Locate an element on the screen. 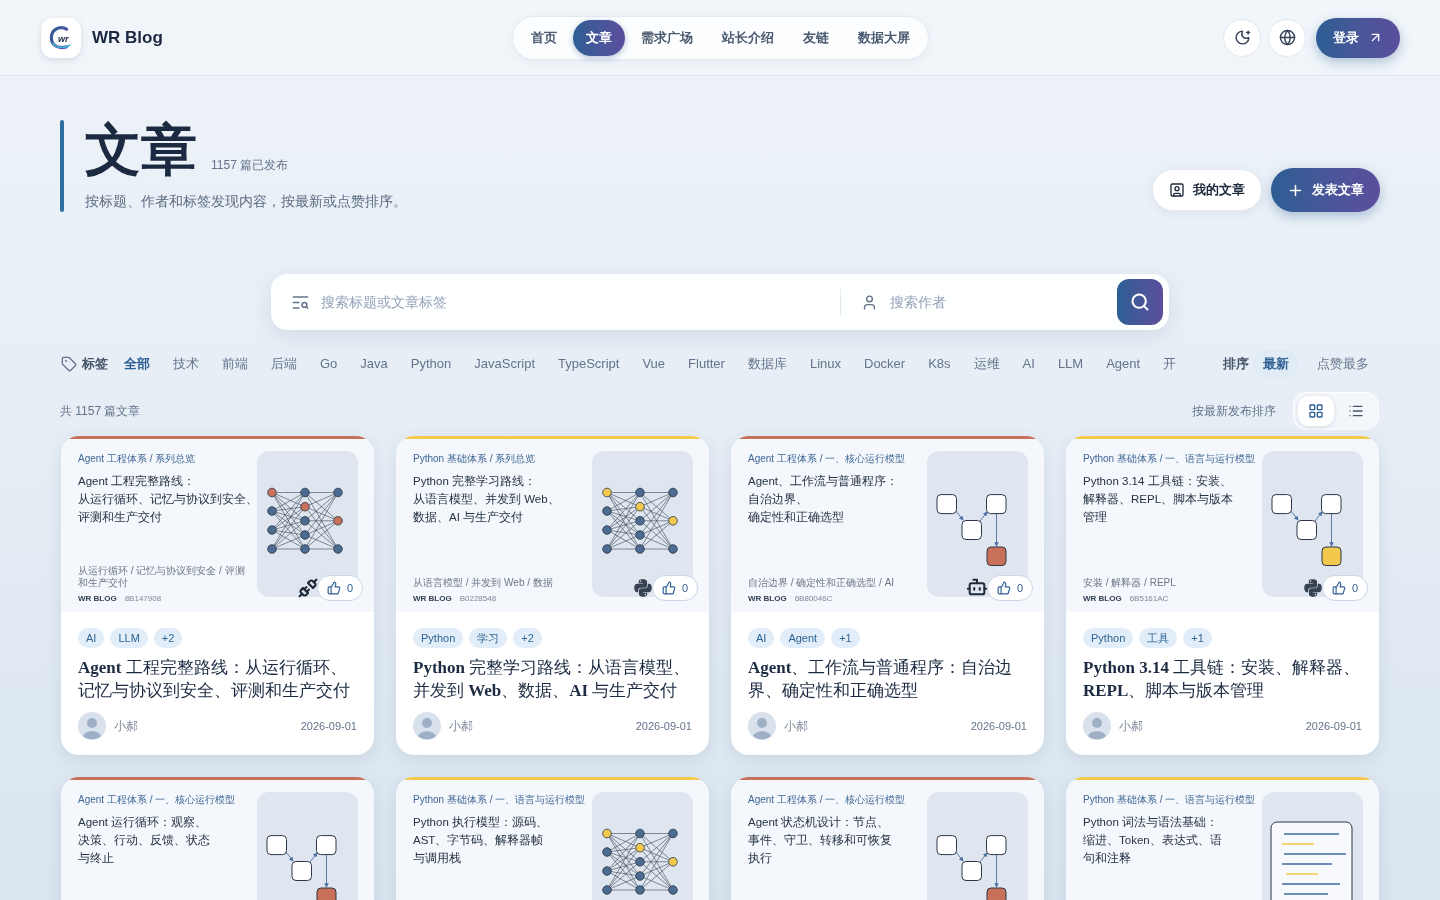 This screenshot has width=1440, height=900. article-card: Python 基础体系 / 系列总览 Python 完整学习路线： 从语言模型、并发到 Web、 数据、AI 与生产交付 从语言模型 / 并发到 Web / 数据 WR BLOG B0228548 0 Python 学习 +2 Python 完整学习路线：从语言模型、并发到 Web、数据、AI 与生产交付 小郝 2026-09-01 is located at coordinates (552, 595).